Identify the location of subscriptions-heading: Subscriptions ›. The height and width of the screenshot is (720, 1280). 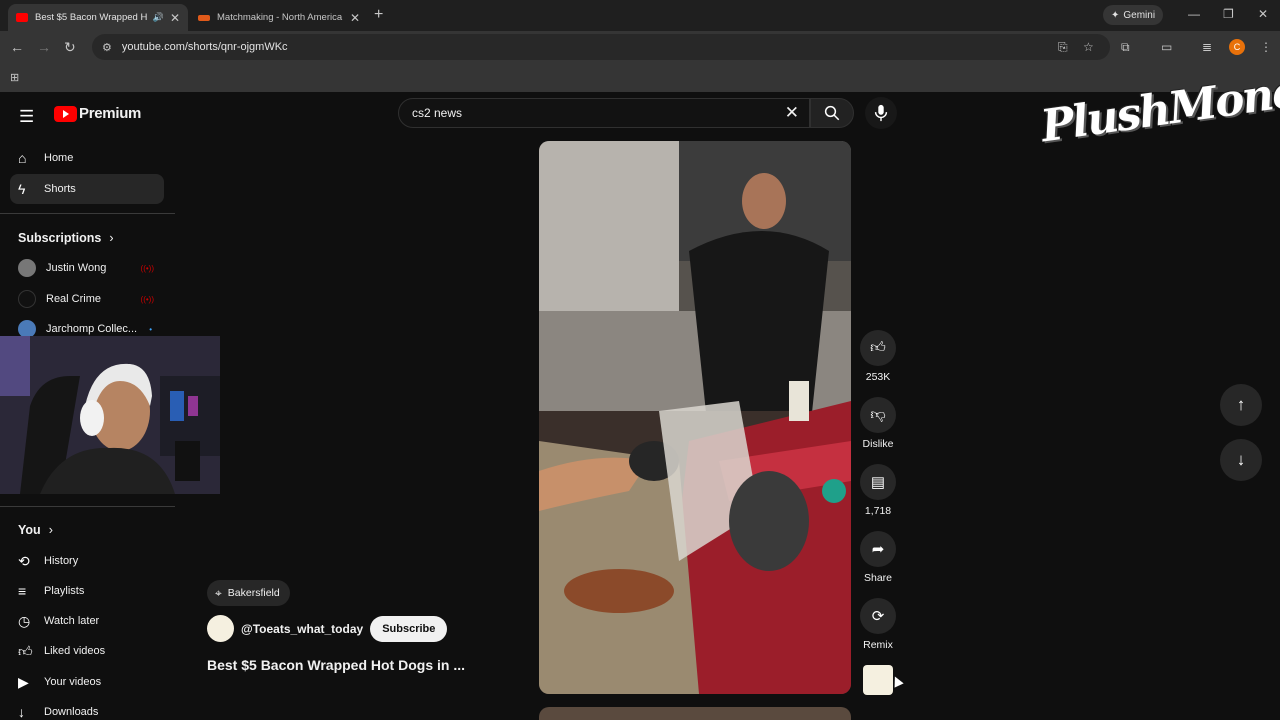
(66, 238).